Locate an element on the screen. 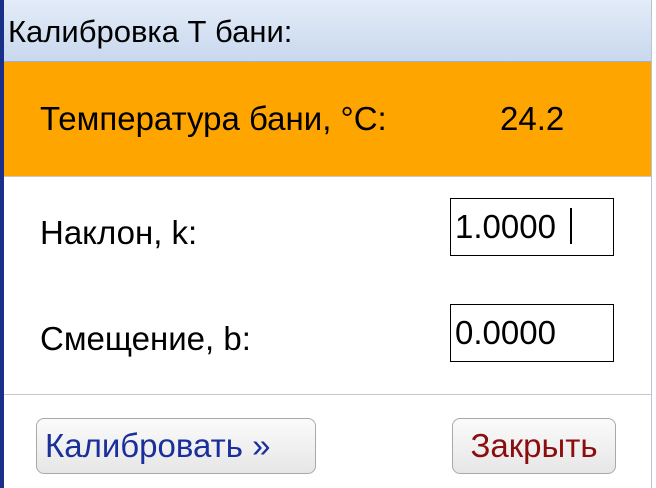 This screenshot has width=656, height=488. calibrate-button: Калибровать » is located at coordinates (176, 446).